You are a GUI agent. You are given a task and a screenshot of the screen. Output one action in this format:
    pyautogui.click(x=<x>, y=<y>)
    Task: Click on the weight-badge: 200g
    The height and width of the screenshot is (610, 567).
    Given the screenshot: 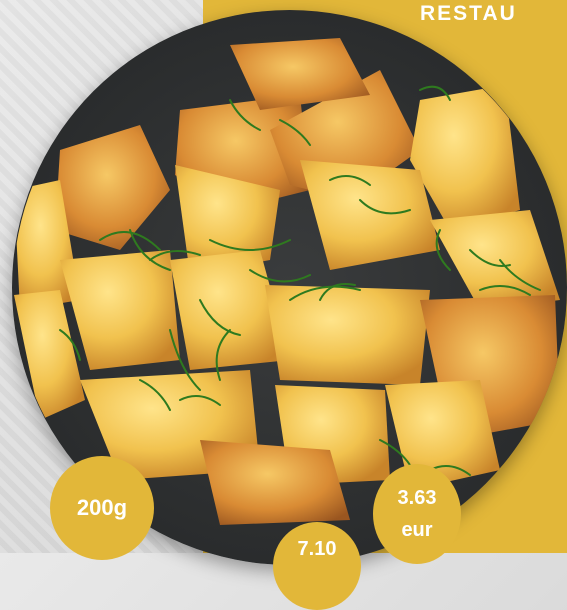 What is the action you would take?
    pyautogui.click(x=102, y=508)
    